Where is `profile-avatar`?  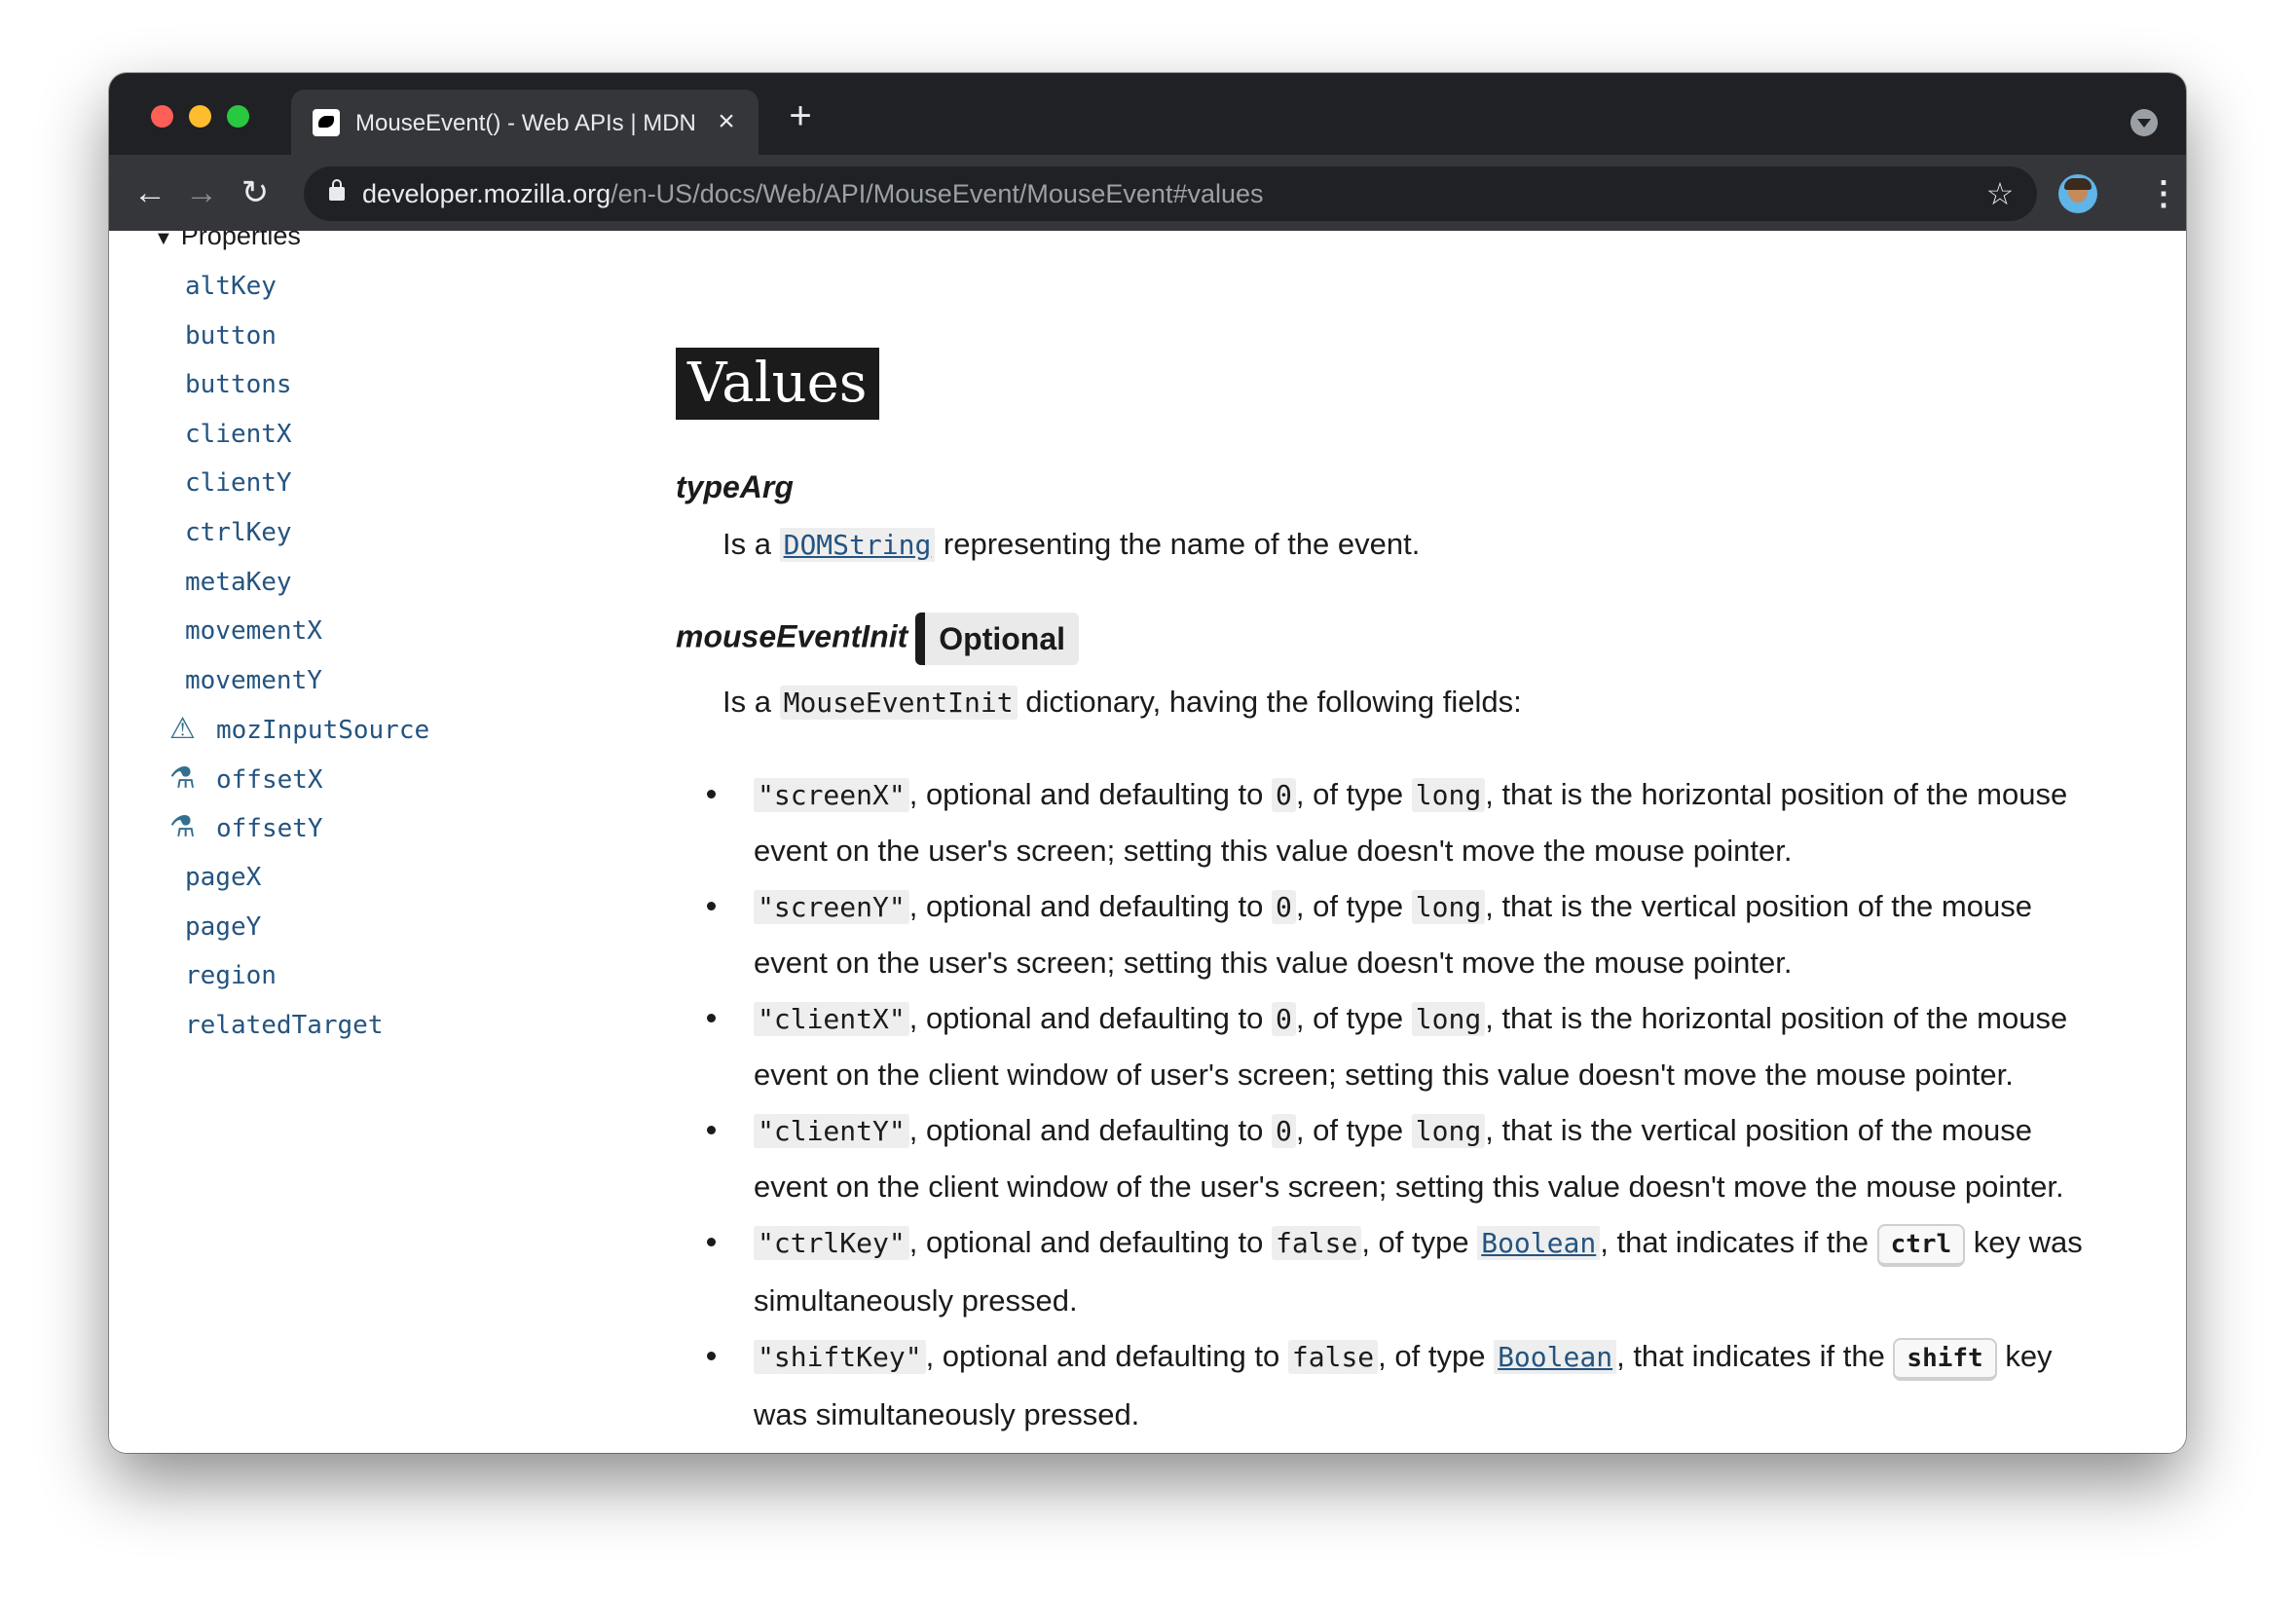 profile-avatar is located at coordinates (2077, 193).